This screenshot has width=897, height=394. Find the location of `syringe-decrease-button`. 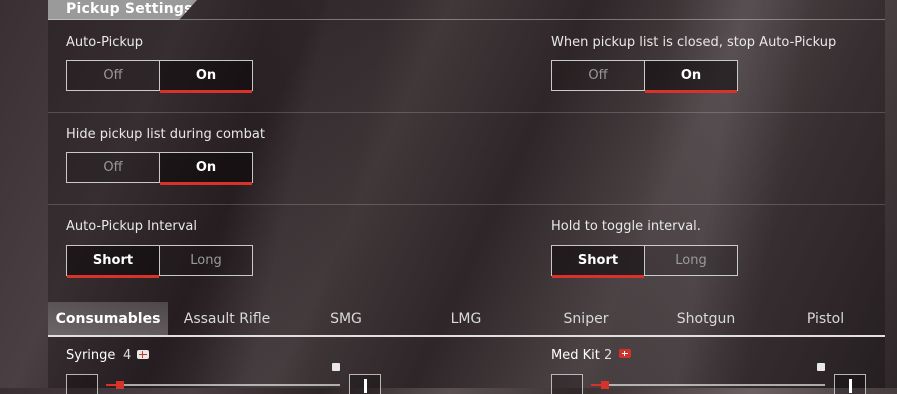

syringe-decrease-button is located at coordinates (82, 384).